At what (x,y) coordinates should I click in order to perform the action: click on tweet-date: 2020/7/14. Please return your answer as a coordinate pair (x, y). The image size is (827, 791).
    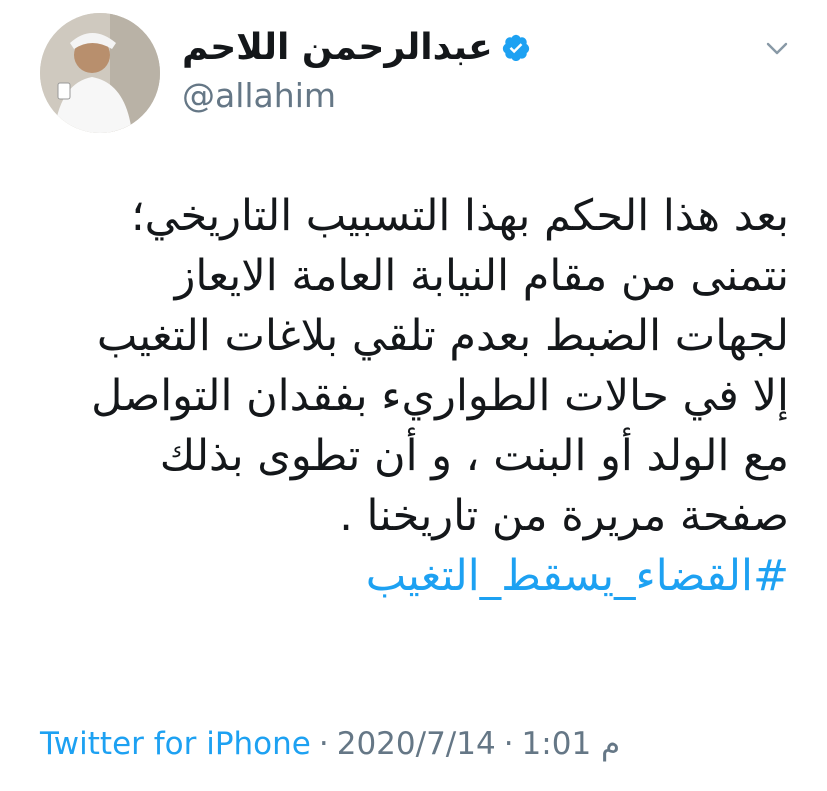
    Looking at the image, I should click on (416, 744).